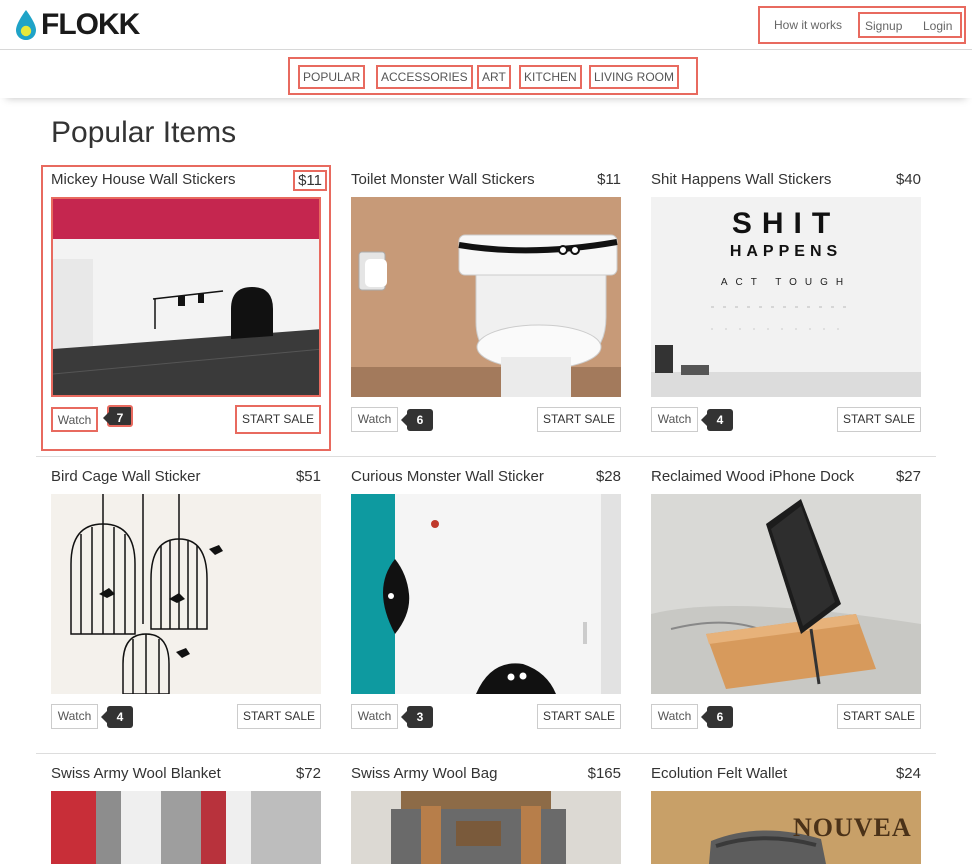  What do you see at coordinates (118, 416) in the screenshot?
I see `watch-count-badge: 7` at bounding box center [118, 416].